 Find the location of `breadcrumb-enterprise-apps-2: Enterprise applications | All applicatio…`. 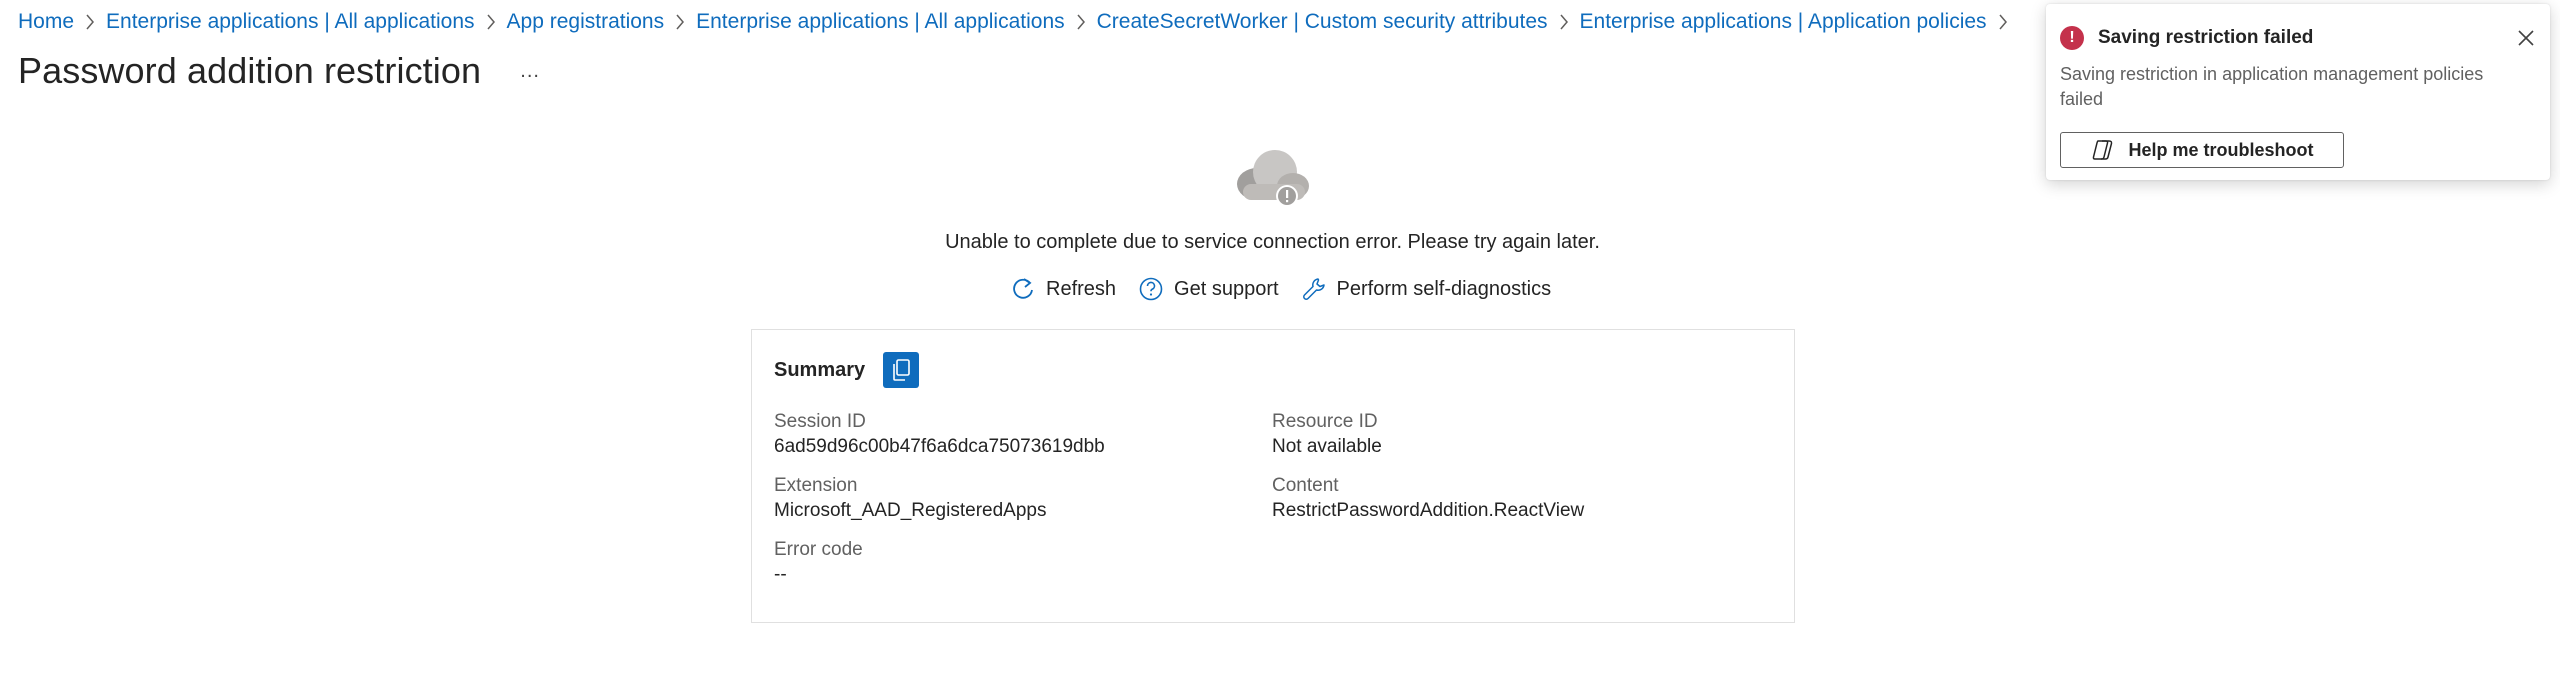

breadcrumb-enterprise-apps-2: Enterprise applications | All applicatio… is located at coordinates (880, 22).